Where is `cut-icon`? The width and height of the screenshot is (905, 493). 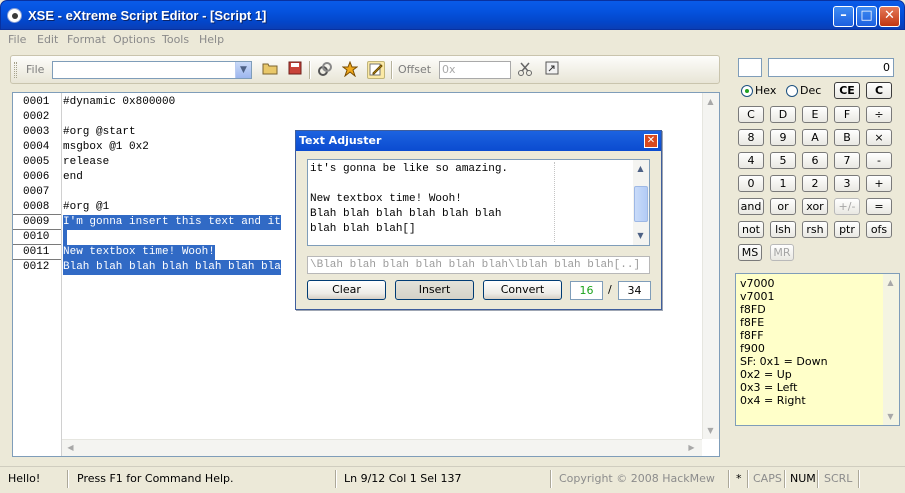
cut-icon is located at coordinates (525, 70).